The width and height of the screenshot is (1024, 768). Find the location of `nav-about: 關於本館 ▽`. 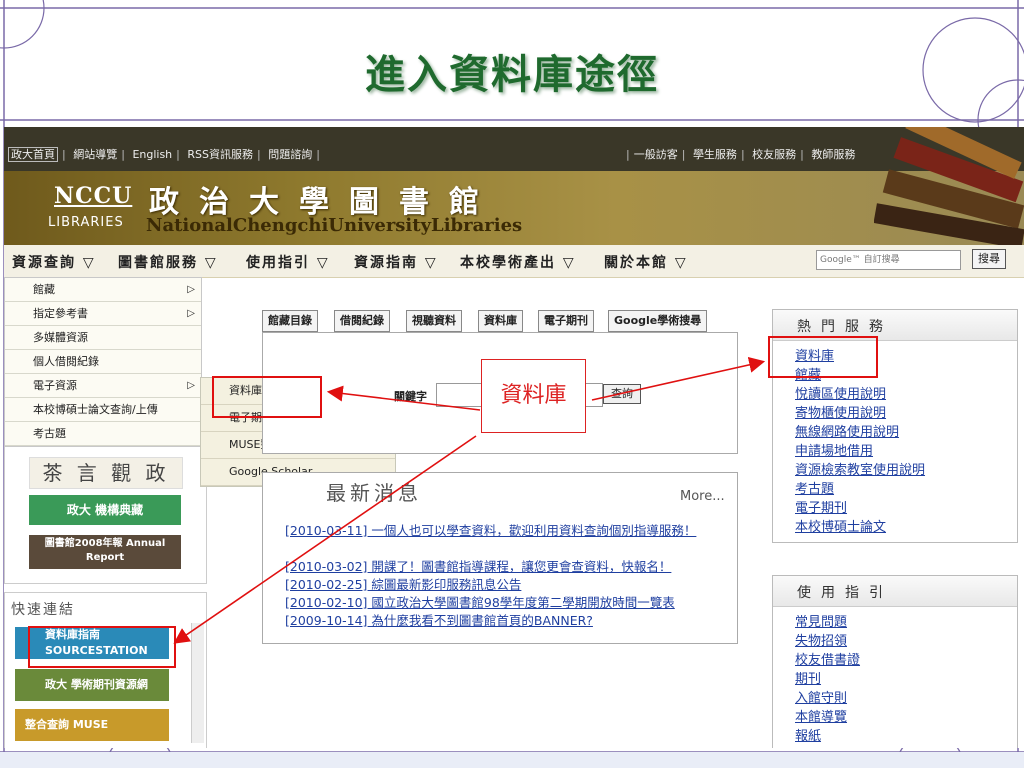

nav-about: 關於本館 ▽ is located at coordinates (646, 262).